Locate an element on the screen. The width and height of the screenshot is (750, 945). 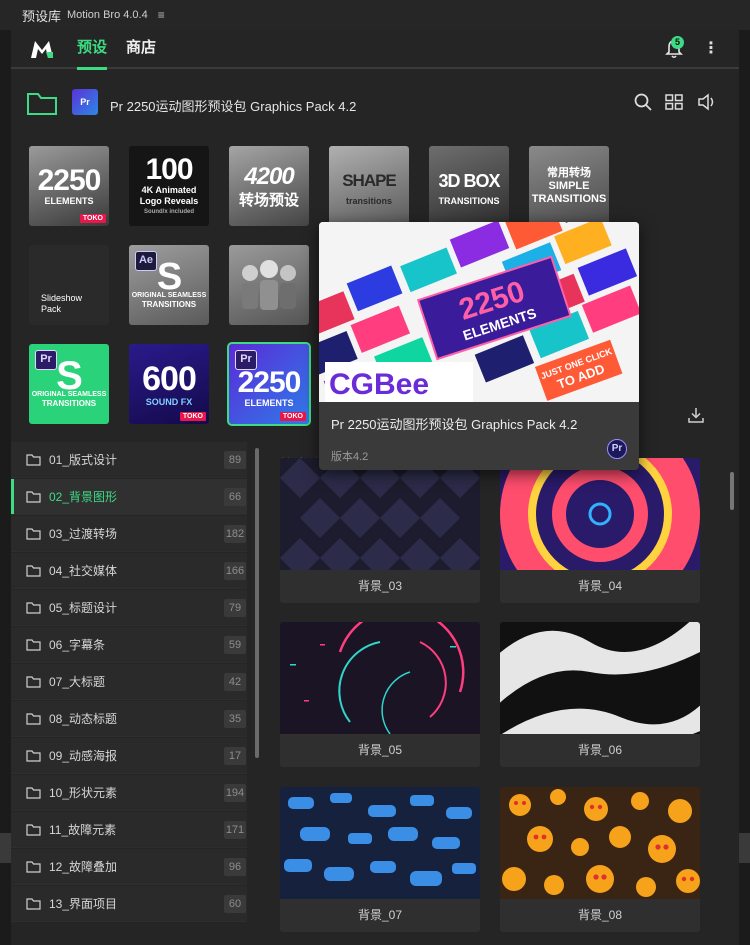
preset-caption: 背景_08 is located at coordinates (600, 915).